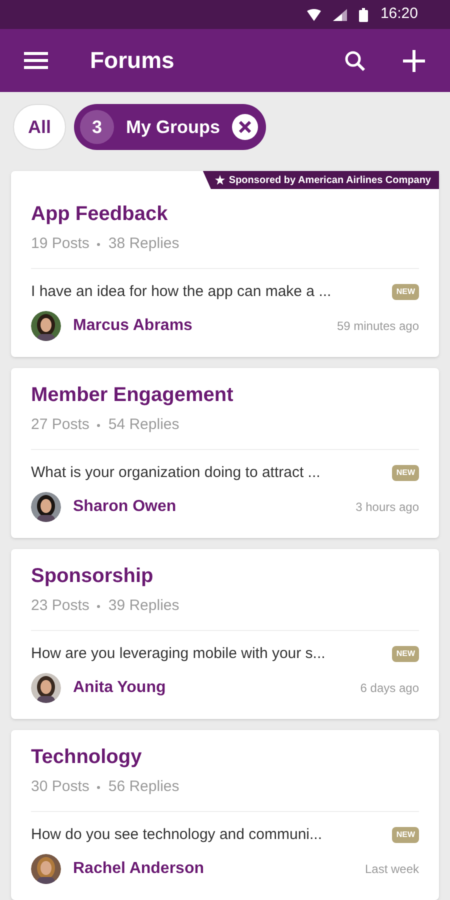 Image resolution: width=450 pixels, height=900 pixels. I want to click on reply-count: 38 Replies, so click(144, 244).